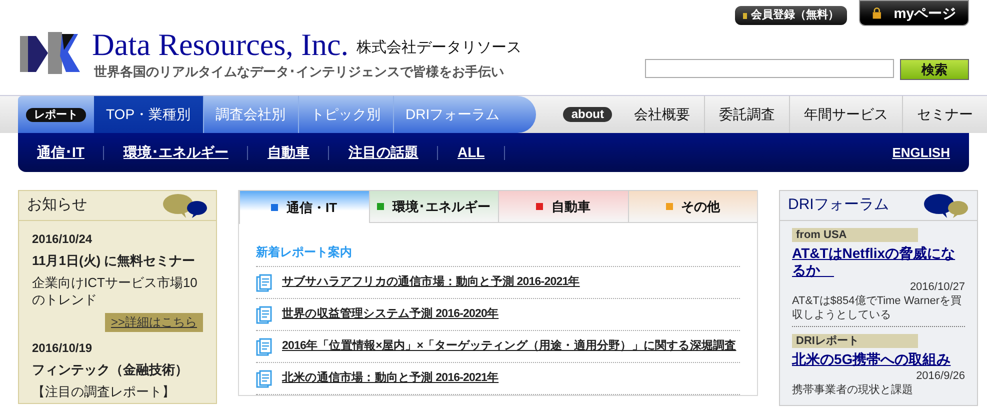 This screenshot has height=407, width=987. Describe the element at coordinates (791, 15) in the screenshot. I see `register-button: 会員登録（無料）` at that location.